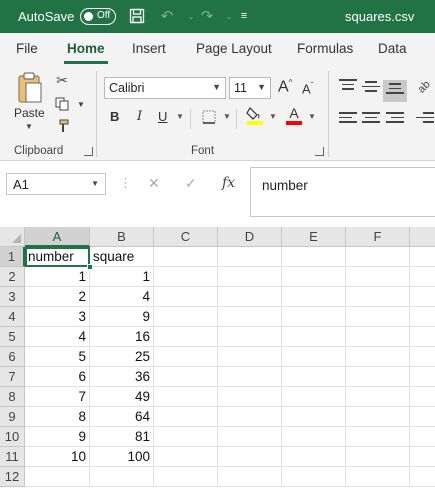 The image size is (435, 488). Describe the element at coordinates (425, 120) in the screenshot. I see `decrease-indent-icon` at that location.